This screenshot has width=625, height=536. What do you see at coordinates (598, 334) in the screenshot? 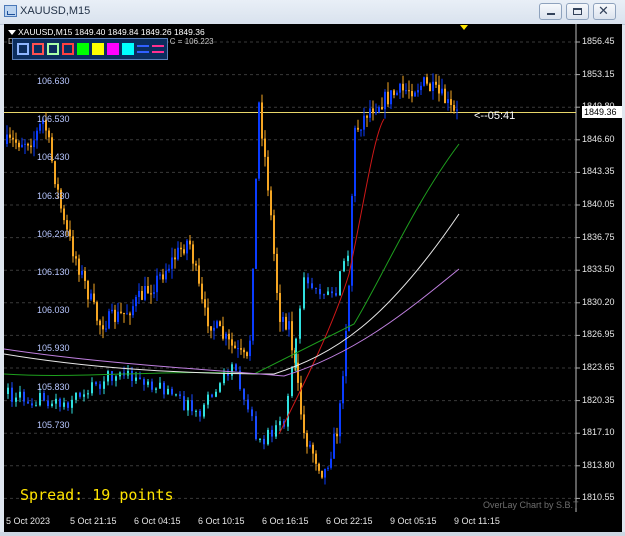
I see `price-tick-label: 1826.95` at bounding box center [598, 334].